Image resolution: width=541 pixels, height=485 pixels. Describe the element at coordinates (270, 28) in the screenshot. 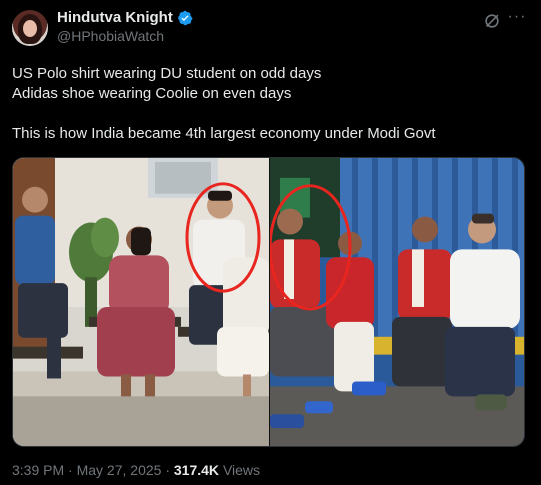

I see `tweet-header: Hindutva Knight @HPhobiaWatch ···` at that location.